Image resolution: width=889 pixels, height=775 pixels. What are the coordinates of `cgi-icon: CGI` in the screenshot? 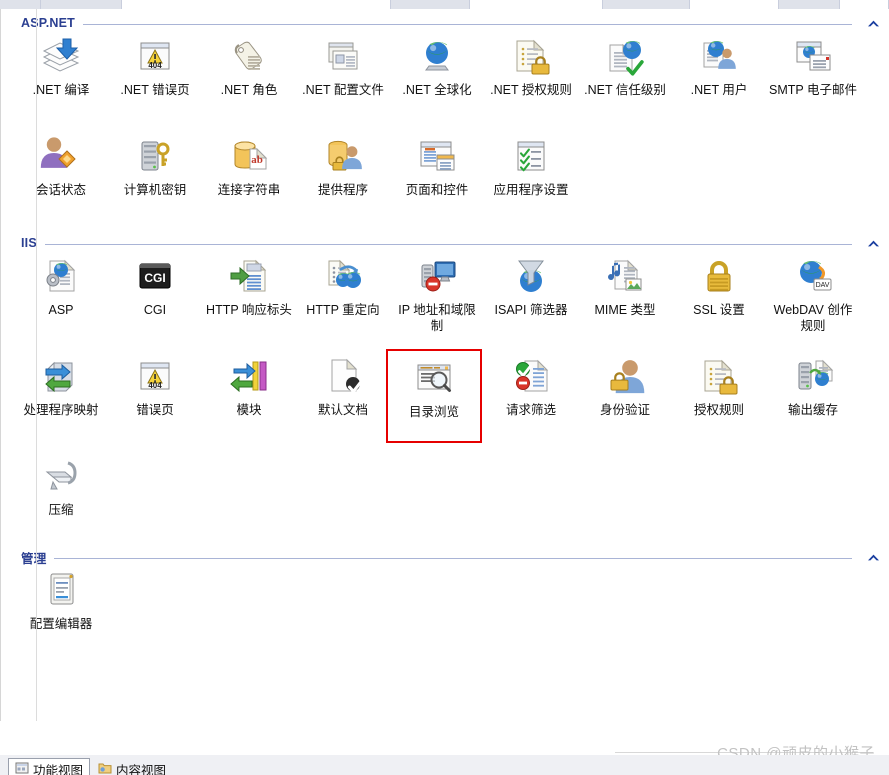 It's located at (155, 277).